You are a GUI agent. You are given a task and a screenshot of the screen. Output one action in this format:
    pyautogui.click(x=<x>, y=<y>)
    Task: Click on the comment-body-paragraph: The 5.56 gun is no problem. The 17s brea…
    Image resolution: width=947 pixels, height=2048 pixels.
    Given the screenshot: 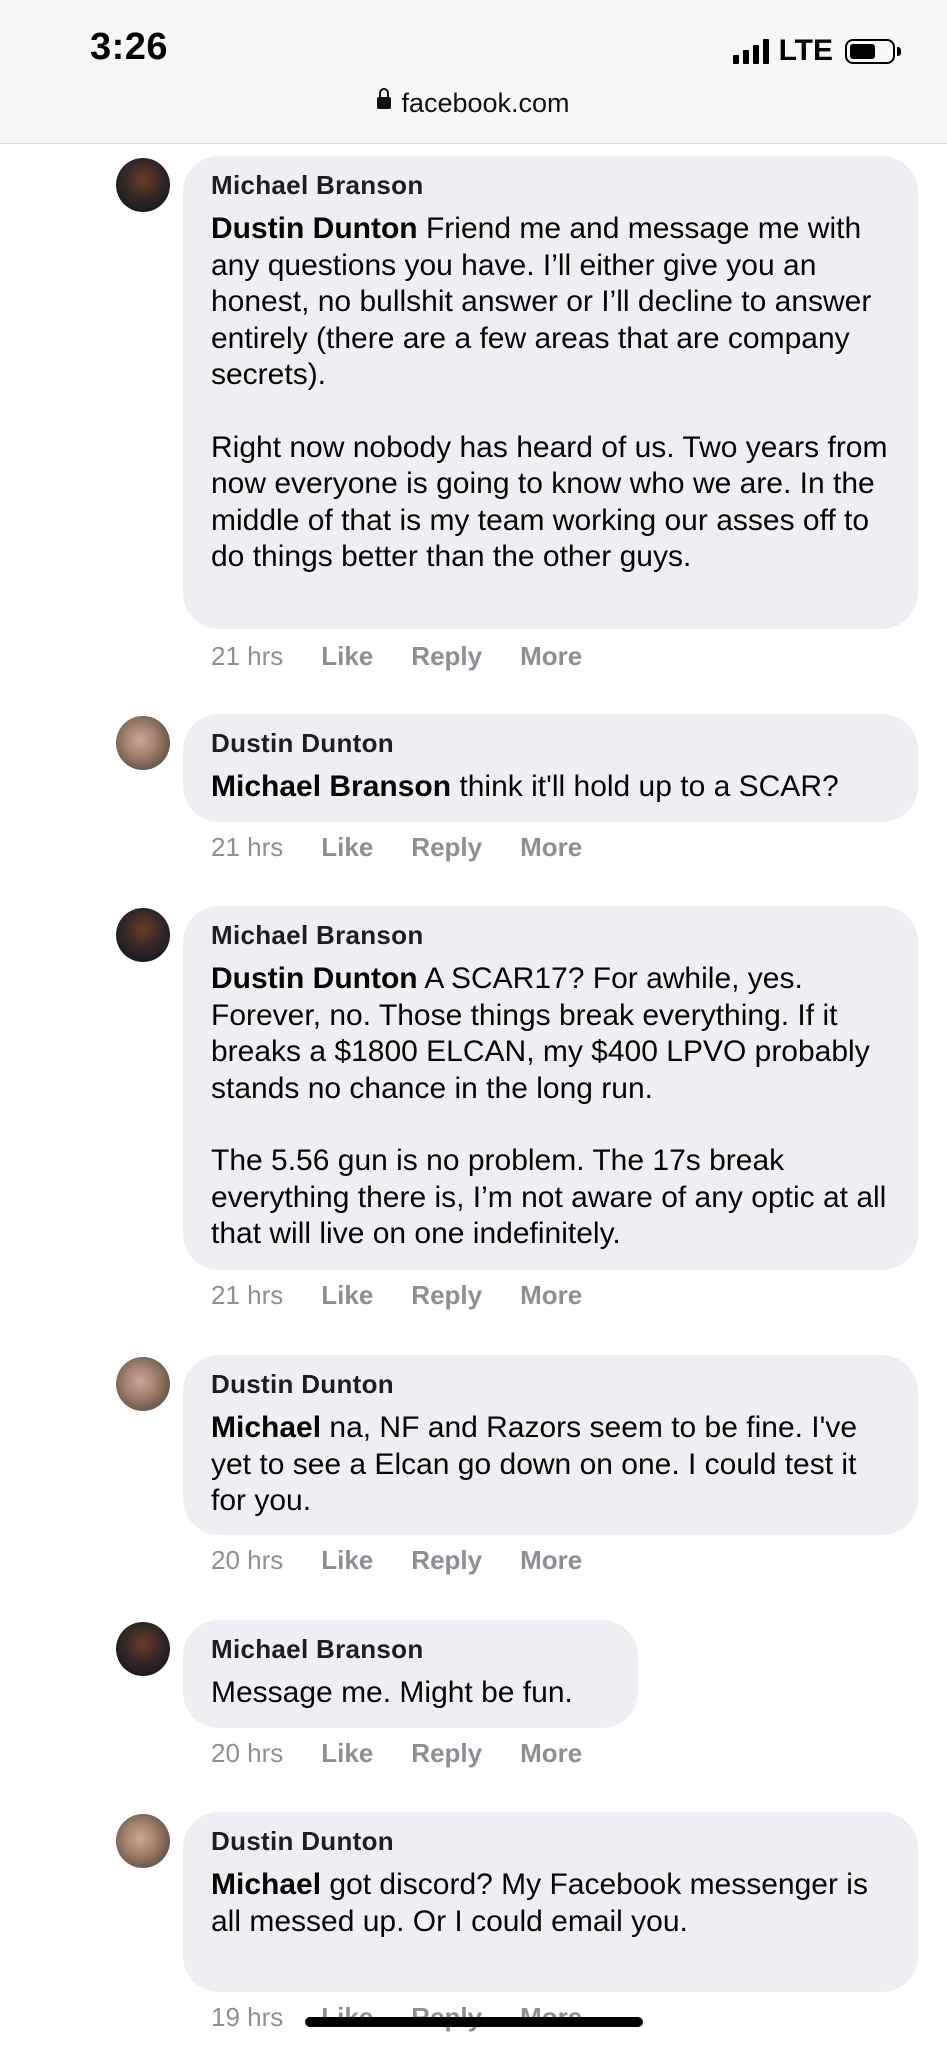 What is the action you would take?
    pyautogui.click(x=549, y=1197)
    